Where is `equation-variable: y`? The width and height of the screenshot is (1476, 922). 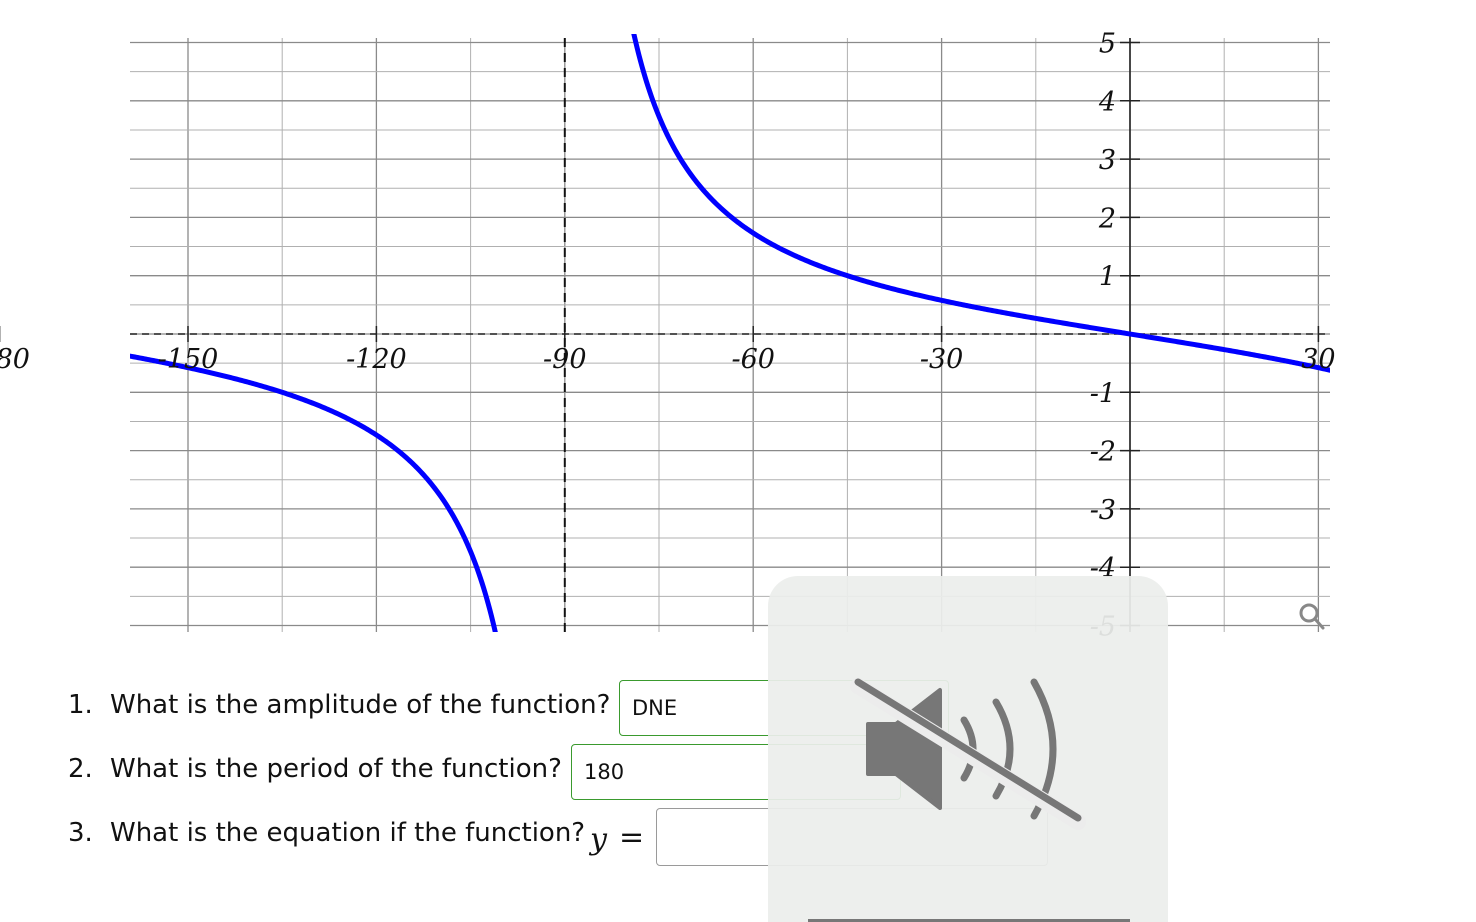
equation-variable: y is located at coordinates (598, 839).